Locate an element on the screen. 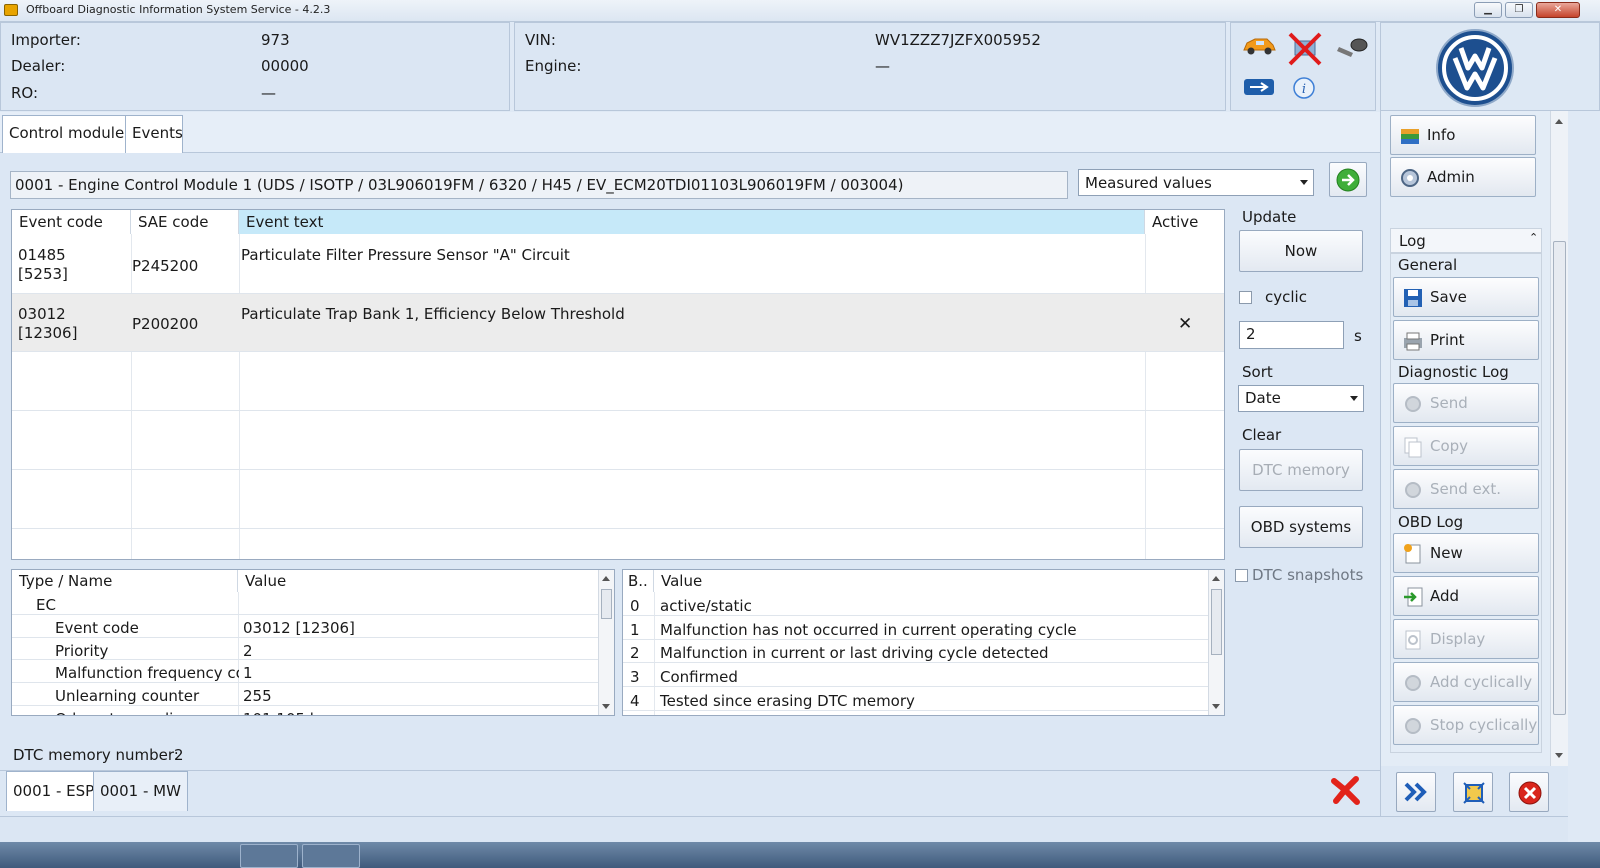 Image resolution: width=1600 pixels, height=868 pixels. copy-button: Copy is located at coordinates (1466, 446).